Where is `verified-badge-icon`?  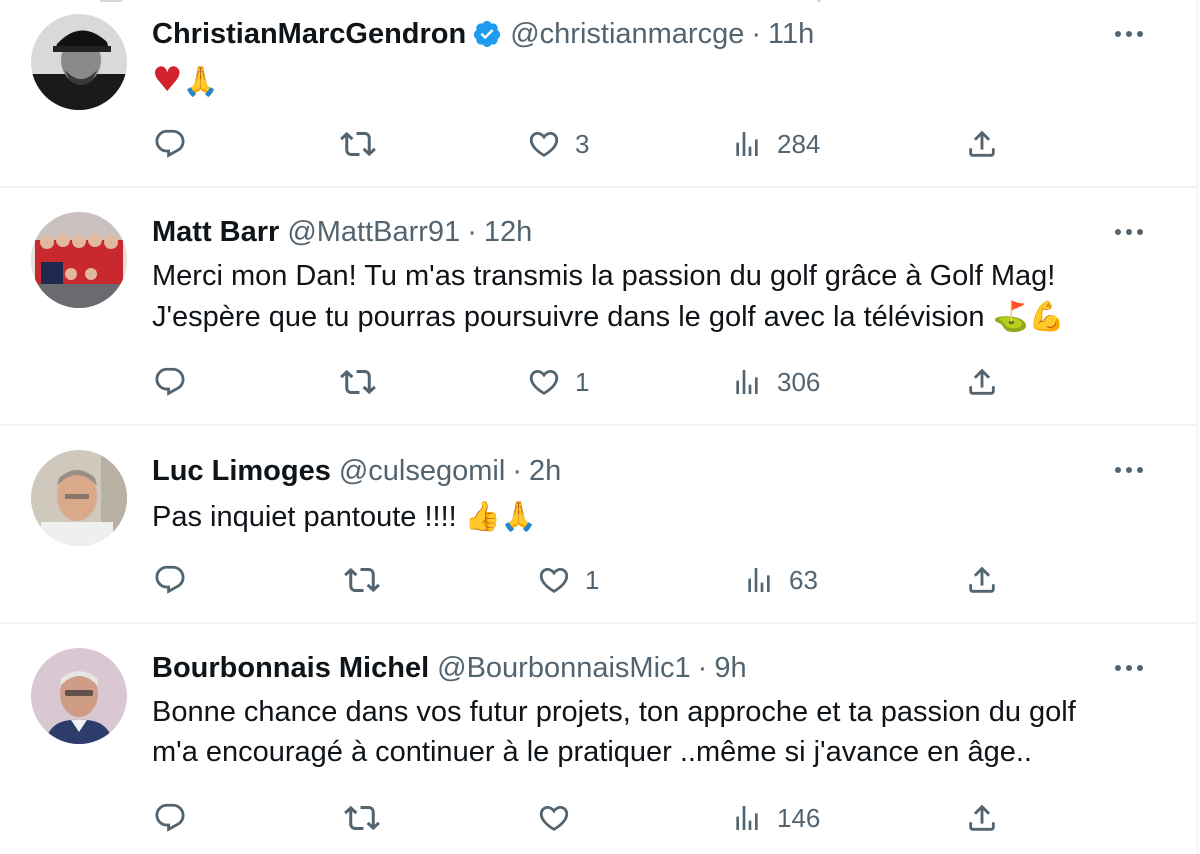 verified-badge-icon is located at coordinates (487, 34).